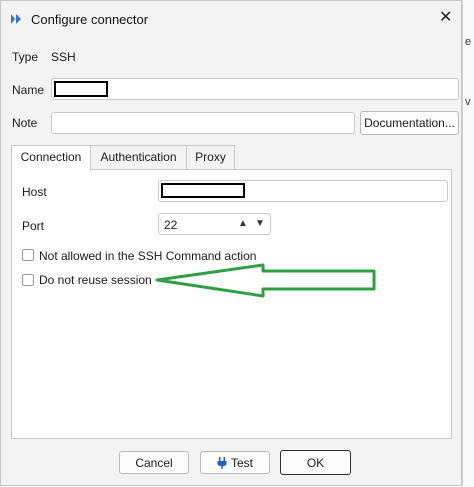  Describe the element at coordinates (468, 243) in the screenshot. I see `background-window-edge: e v` at that location.